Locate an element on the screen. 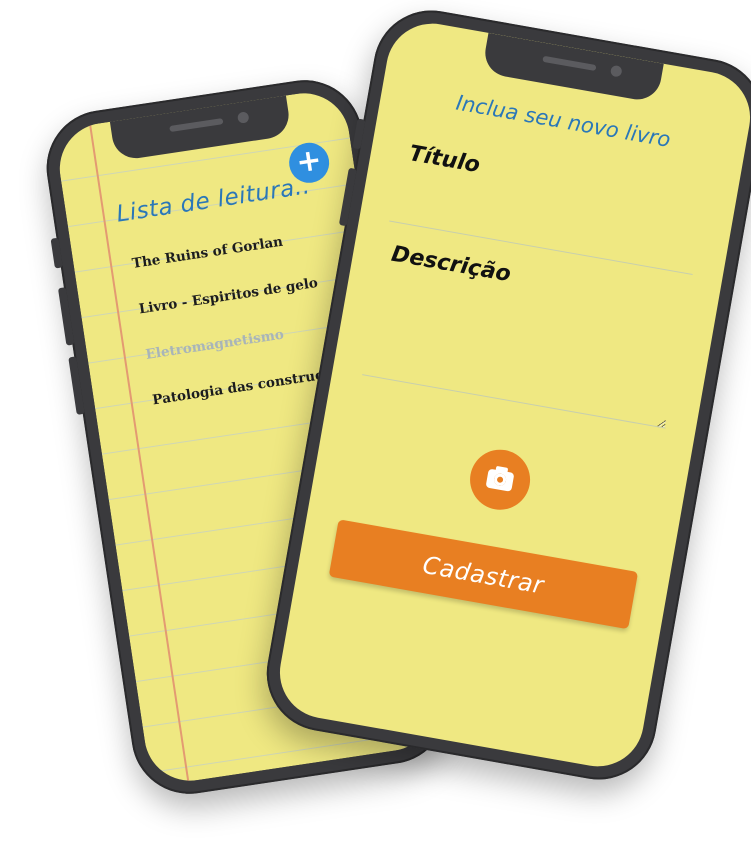 The image size is (751, 866). volume-up-button is located at coordinates (66, 316).